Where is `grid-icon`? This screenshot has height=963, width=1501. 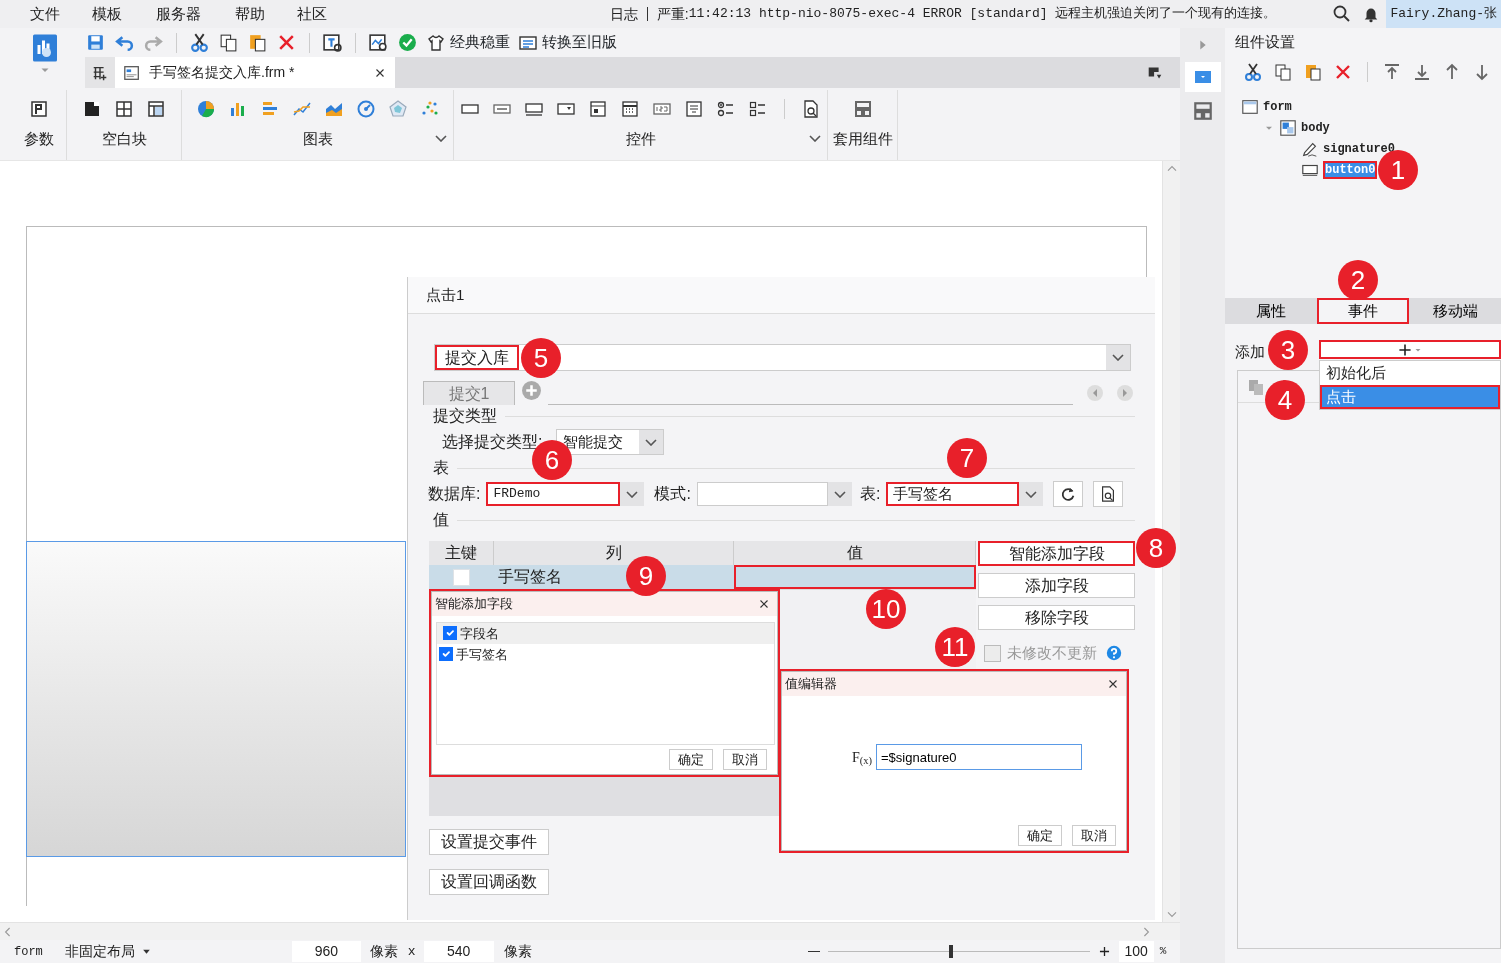
grid-icon is located at coordinates (124, 109).